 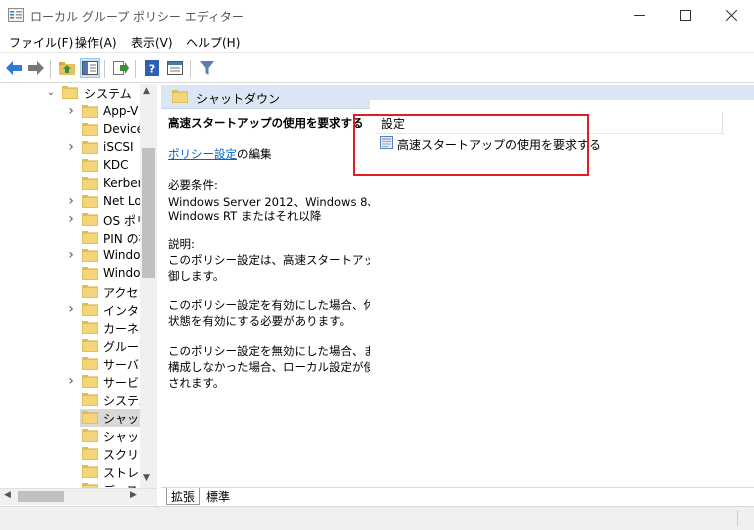 I want to click on tree-item: › インター, so click(x=109, y=310).